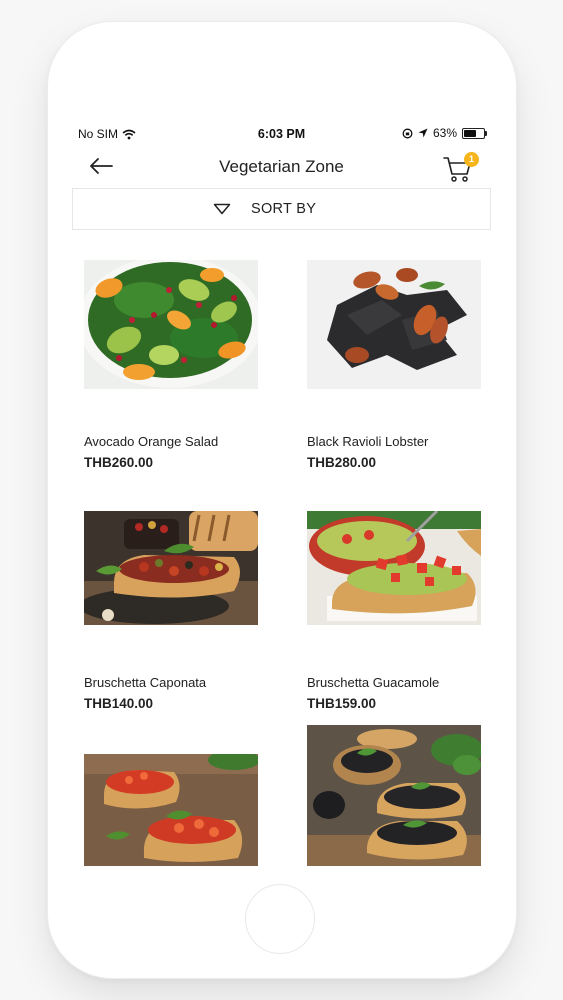 The height and width of the screenshot is (1000, 563). Describe the element at coordinates (119, 703) in the screenshot. I see `product-price: THB140.00` at that location.